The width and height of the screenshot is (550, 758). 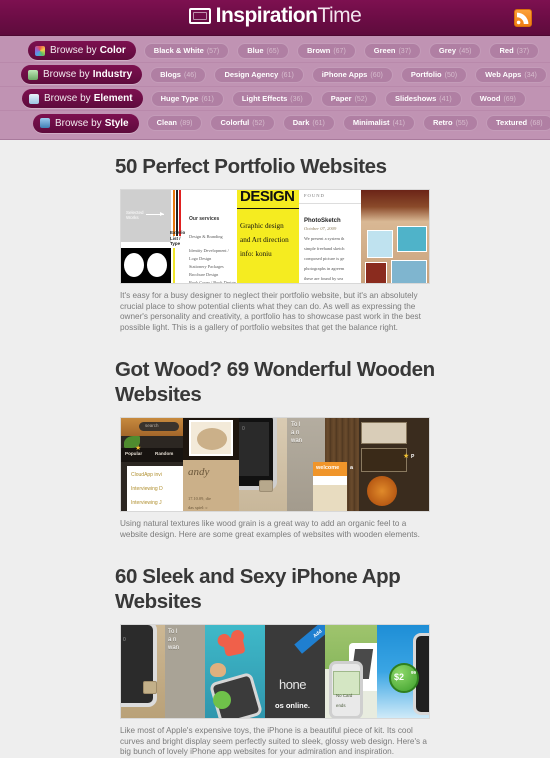 What do you see at coordinates (416, 98) in the screenshot?
I see `tag-label: Slideshows` at bounding box center [416, 98].